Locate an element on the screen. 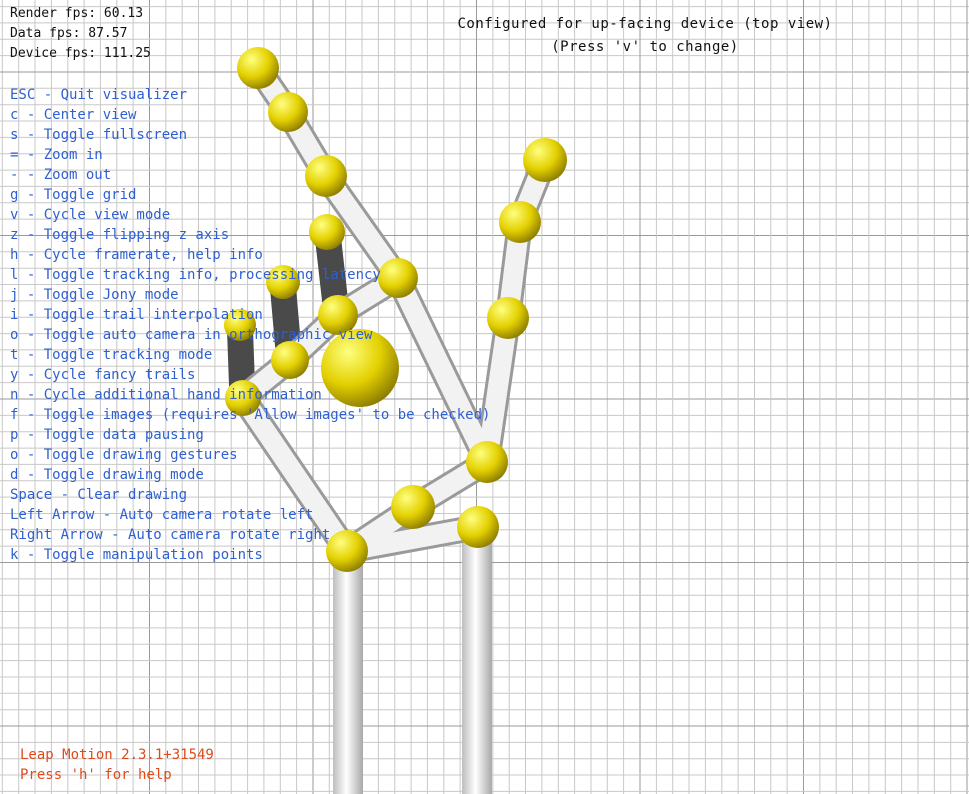  help-item: c - Center view is located at coordinates (73, 115).